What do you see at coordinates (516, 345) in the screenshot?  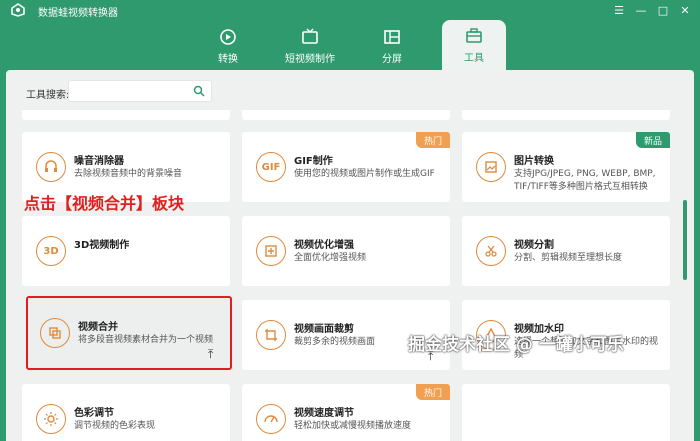 I see `watermark-text: 掘金技术社区 @ 一罐小可乐` at bounding box center [516, 345].